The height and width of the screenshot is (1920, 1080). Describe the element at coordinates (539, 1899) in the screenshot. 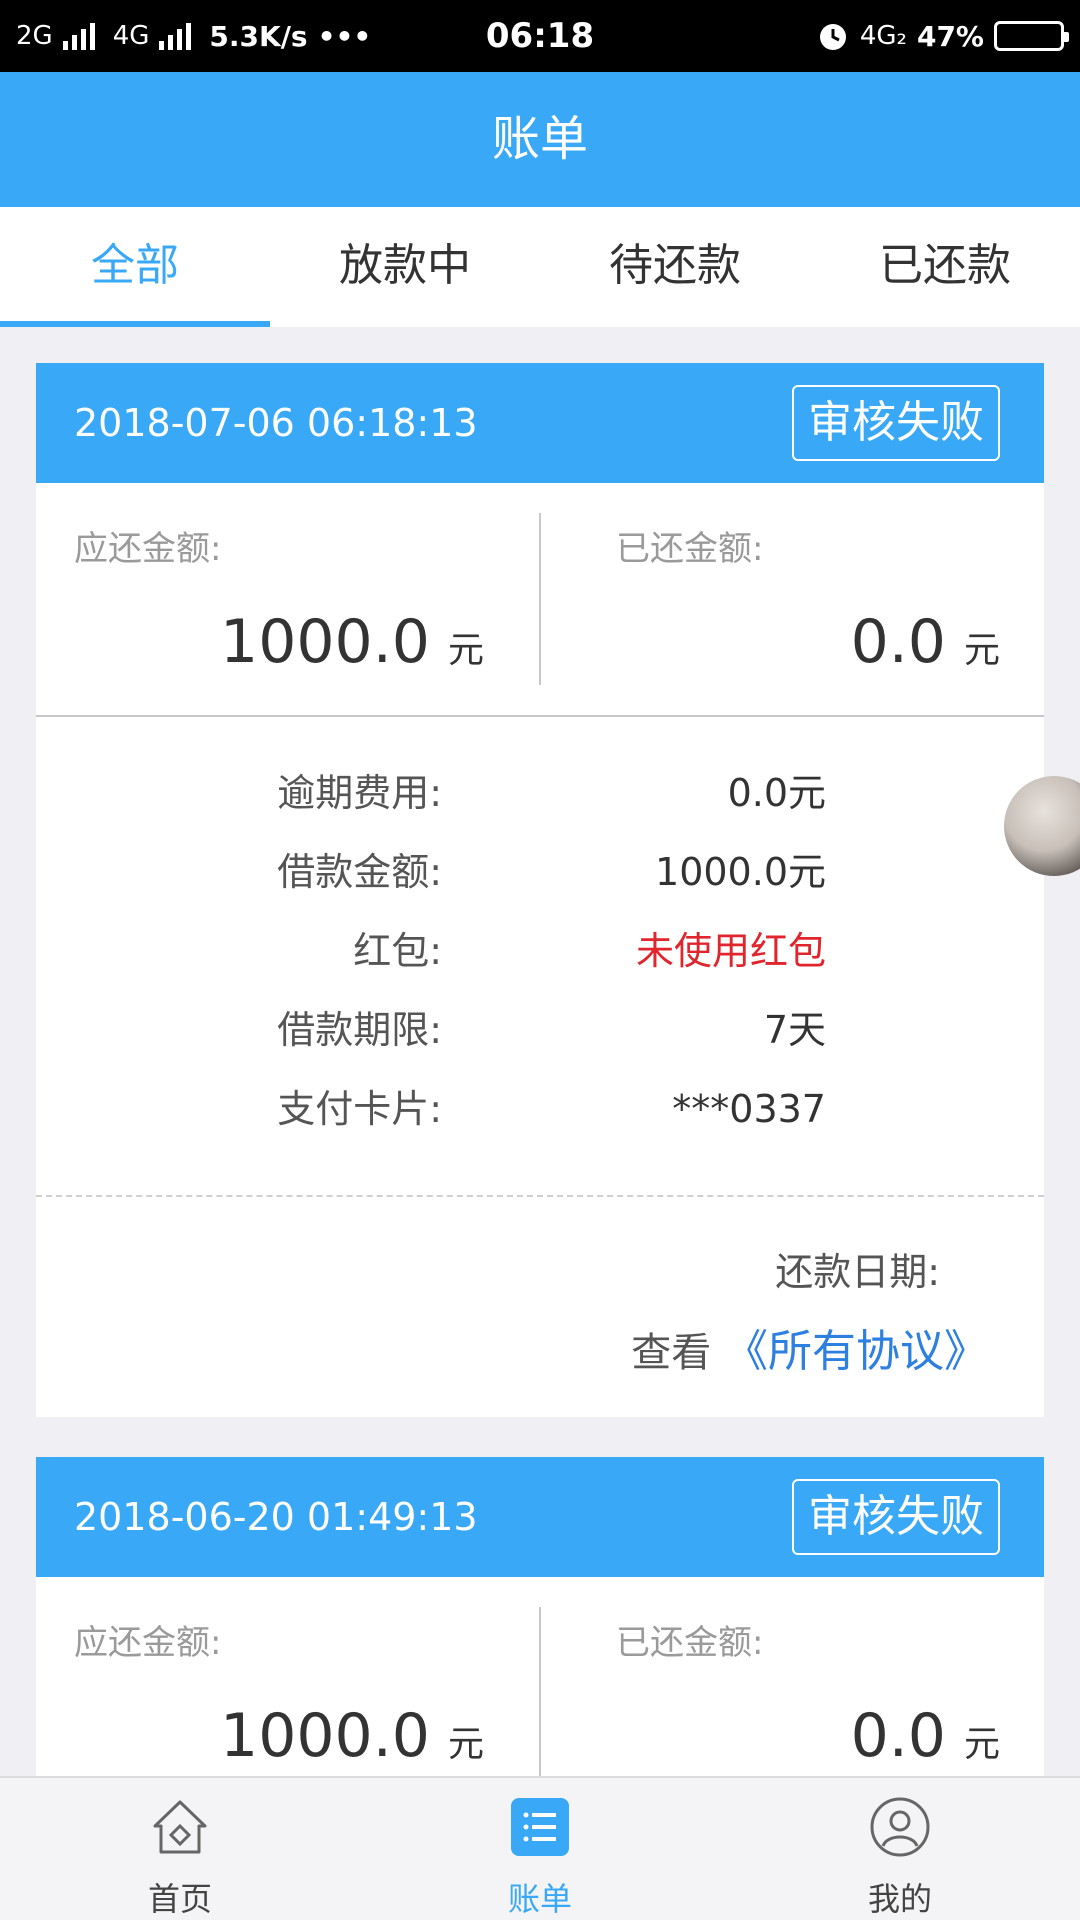

I see `nav-bills-label: 账单` at that location.